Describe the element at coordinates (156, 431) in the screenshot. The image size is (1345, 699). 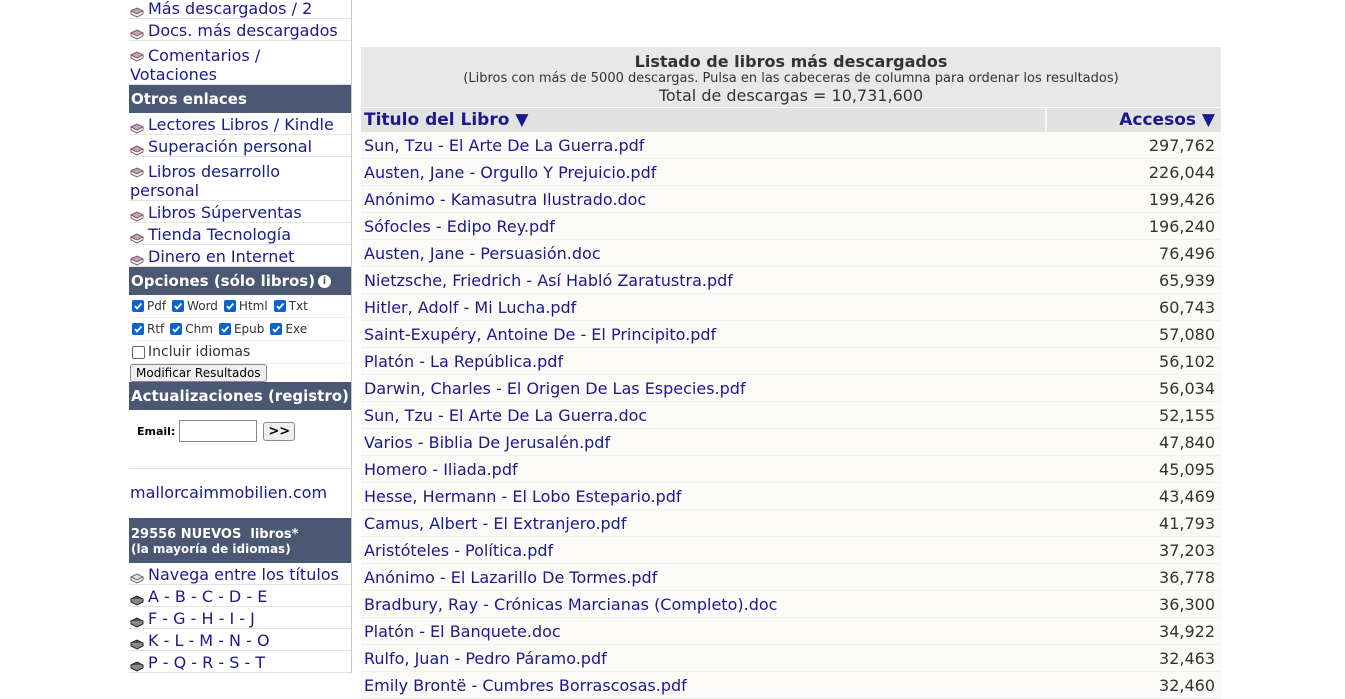
I see `email-label: Email:` at that location.